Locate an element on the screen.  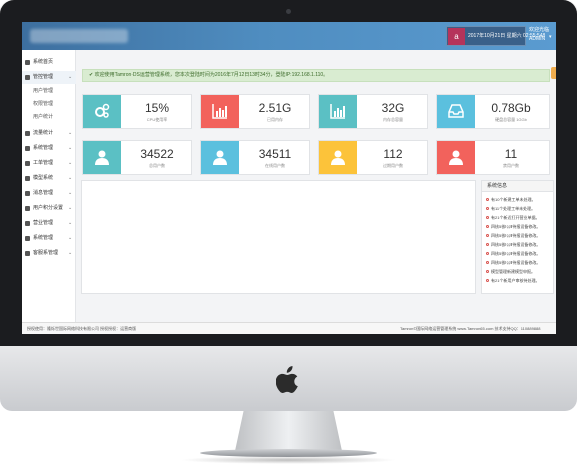
stat-caption: 禁用户数 is located at coordinates (511, 165).